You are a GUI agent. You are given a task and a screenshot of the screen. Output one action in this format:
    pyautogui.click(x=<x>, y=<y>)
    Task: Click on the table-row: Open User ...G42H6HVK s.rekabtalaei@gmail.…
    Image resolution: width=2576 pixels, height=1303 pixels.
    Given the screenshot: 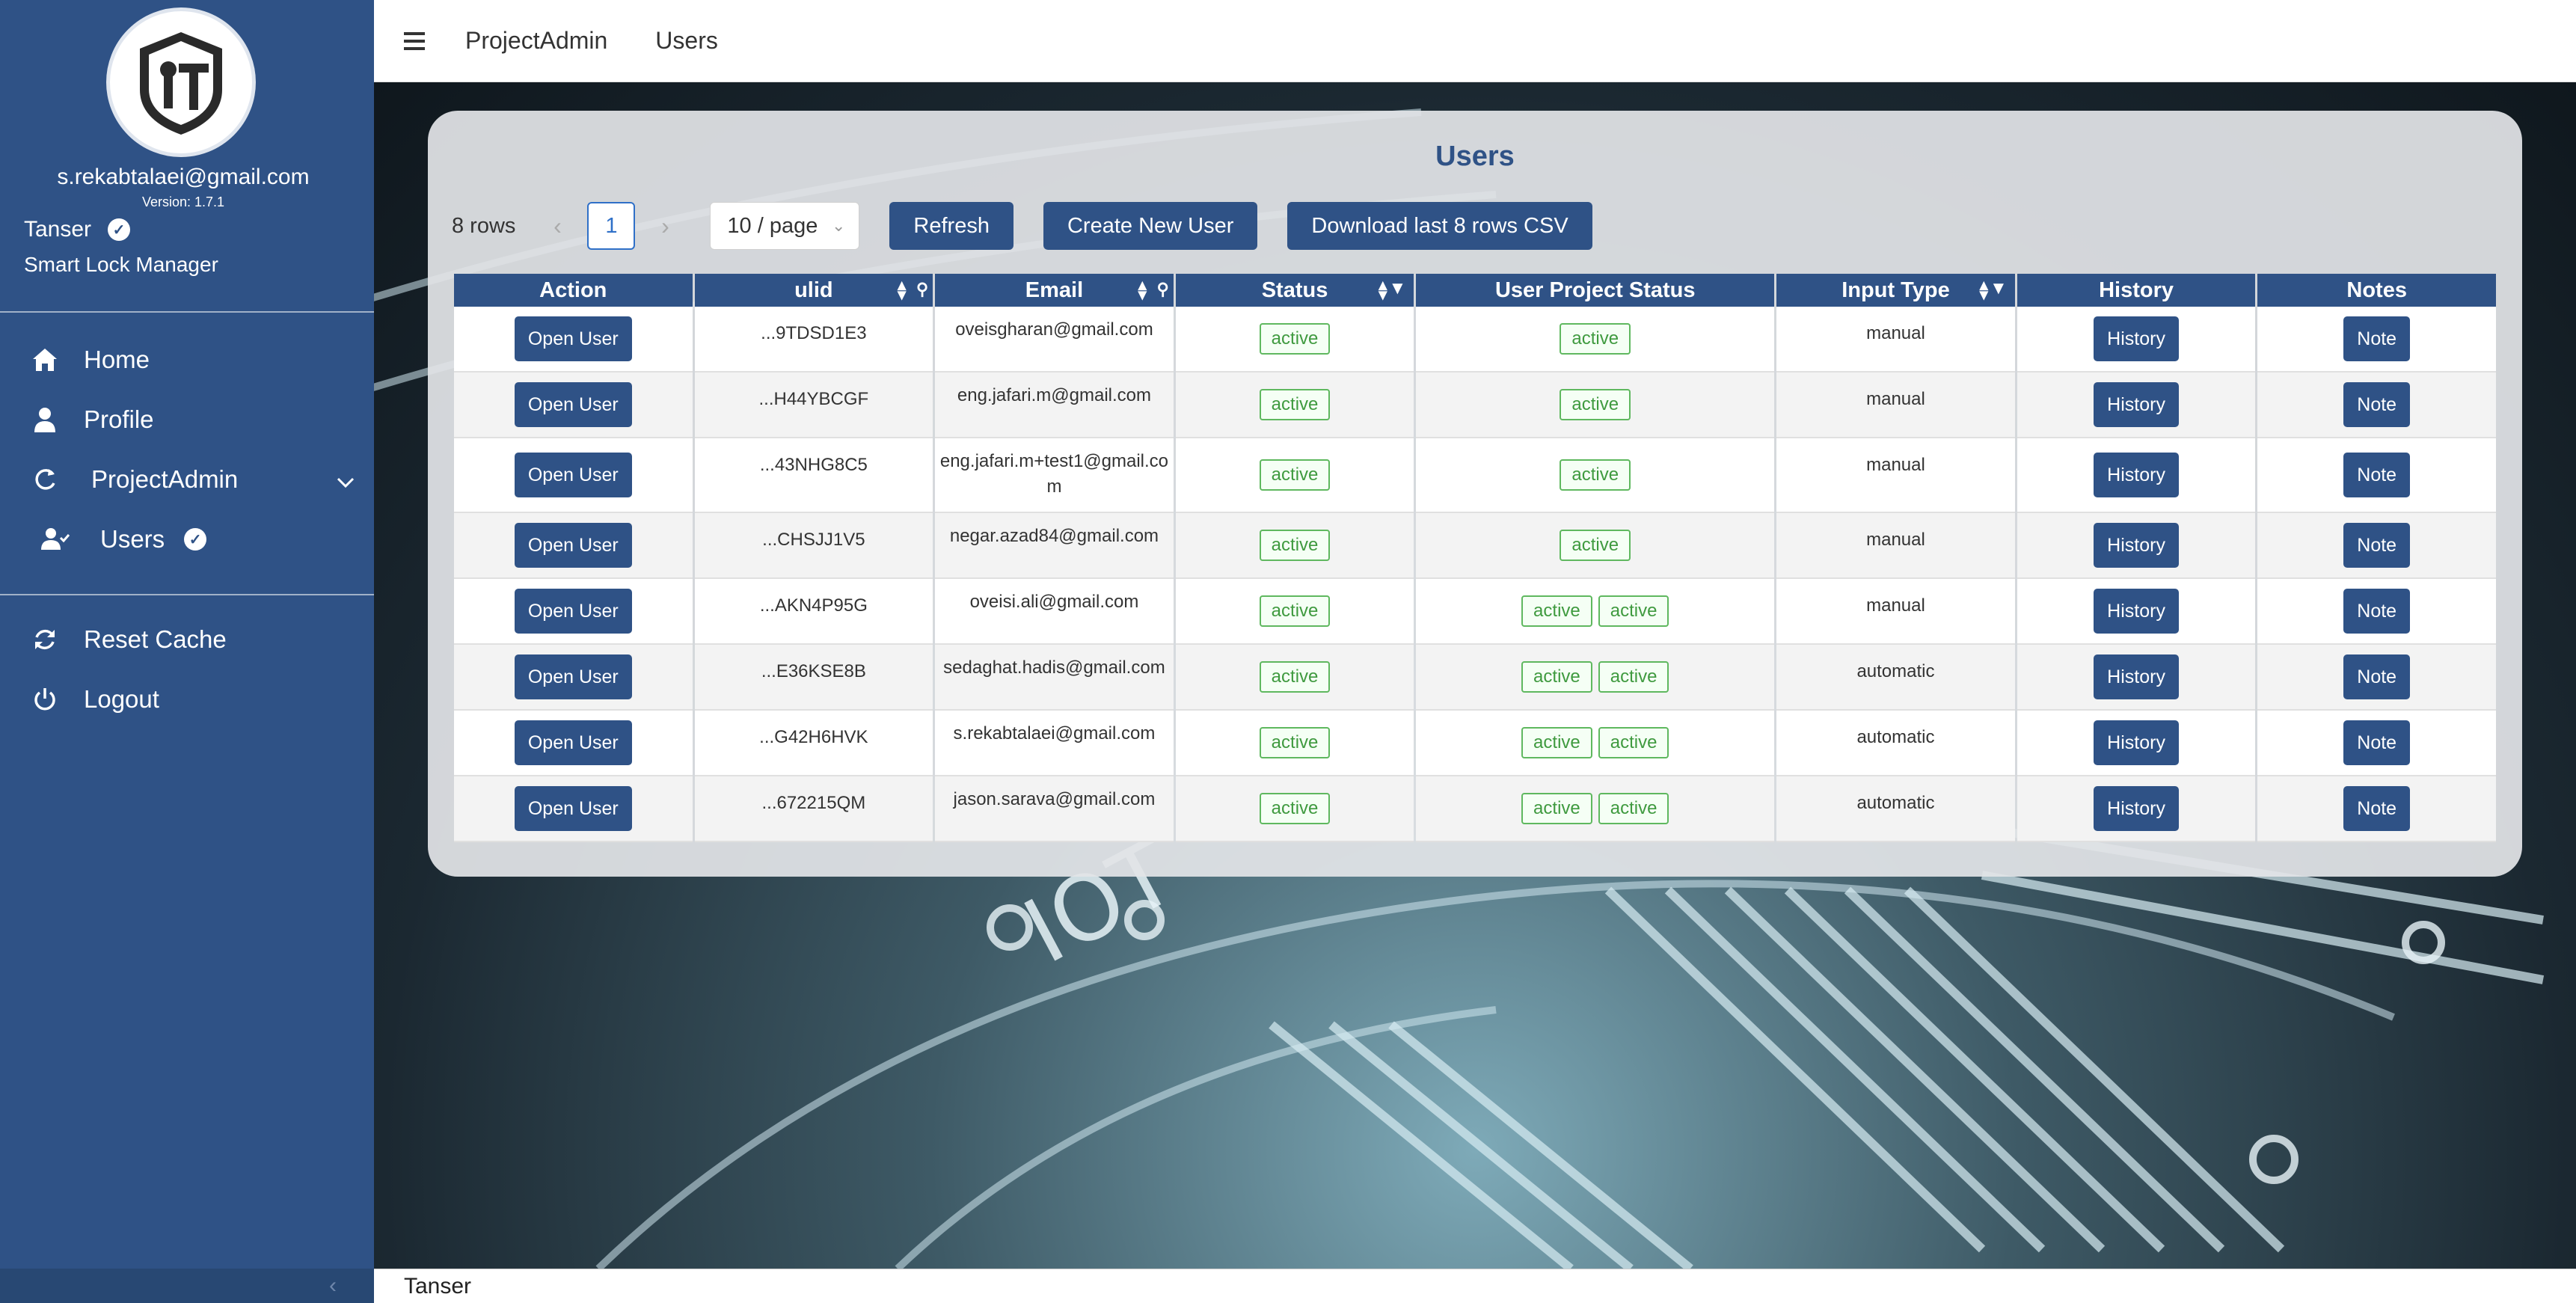 What is the action you would take?
    pyautogui.click(x=1475, y=743)
    